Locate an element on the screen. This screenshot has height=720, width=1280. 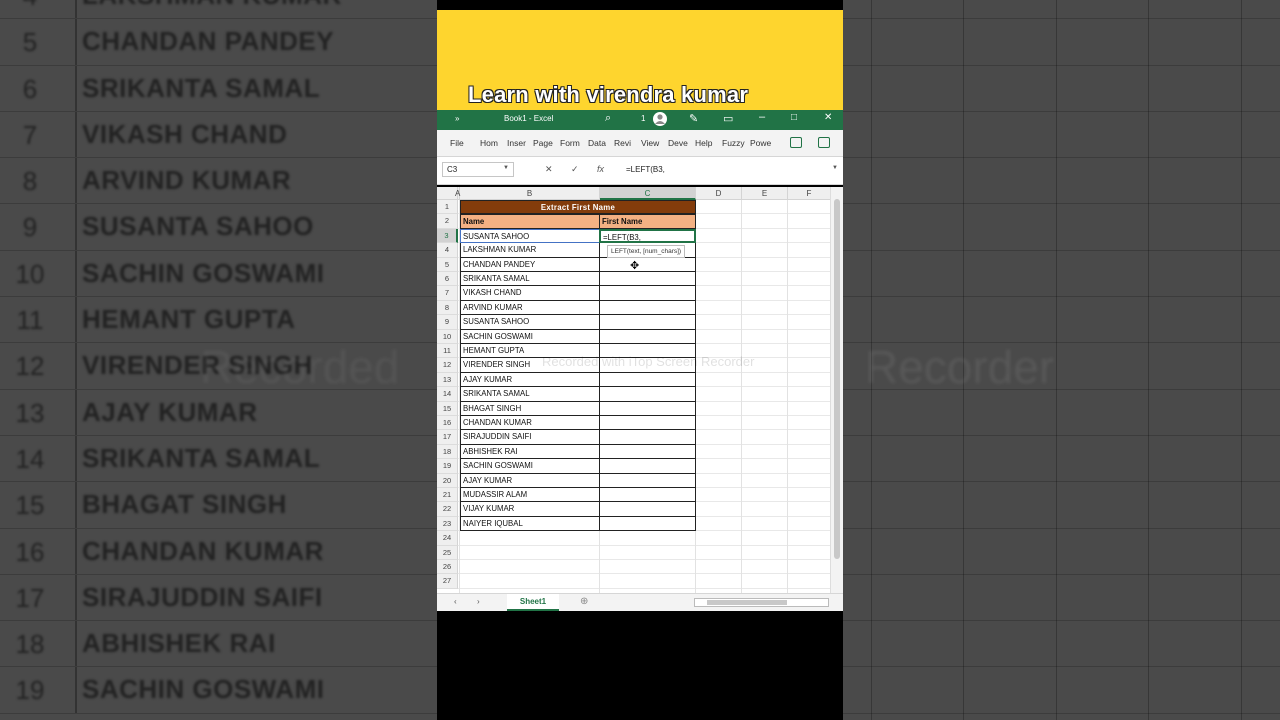
row-header: 25 is located at coordinates (447, 552).